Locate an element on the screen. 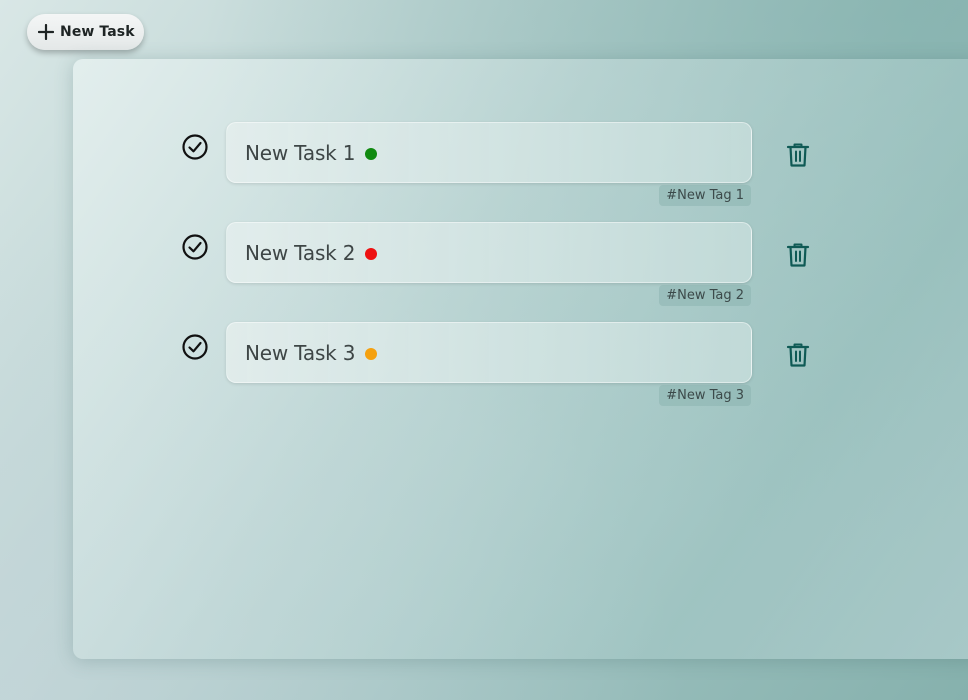  task-title: New Task 1 is located at coordinates (300, 152).